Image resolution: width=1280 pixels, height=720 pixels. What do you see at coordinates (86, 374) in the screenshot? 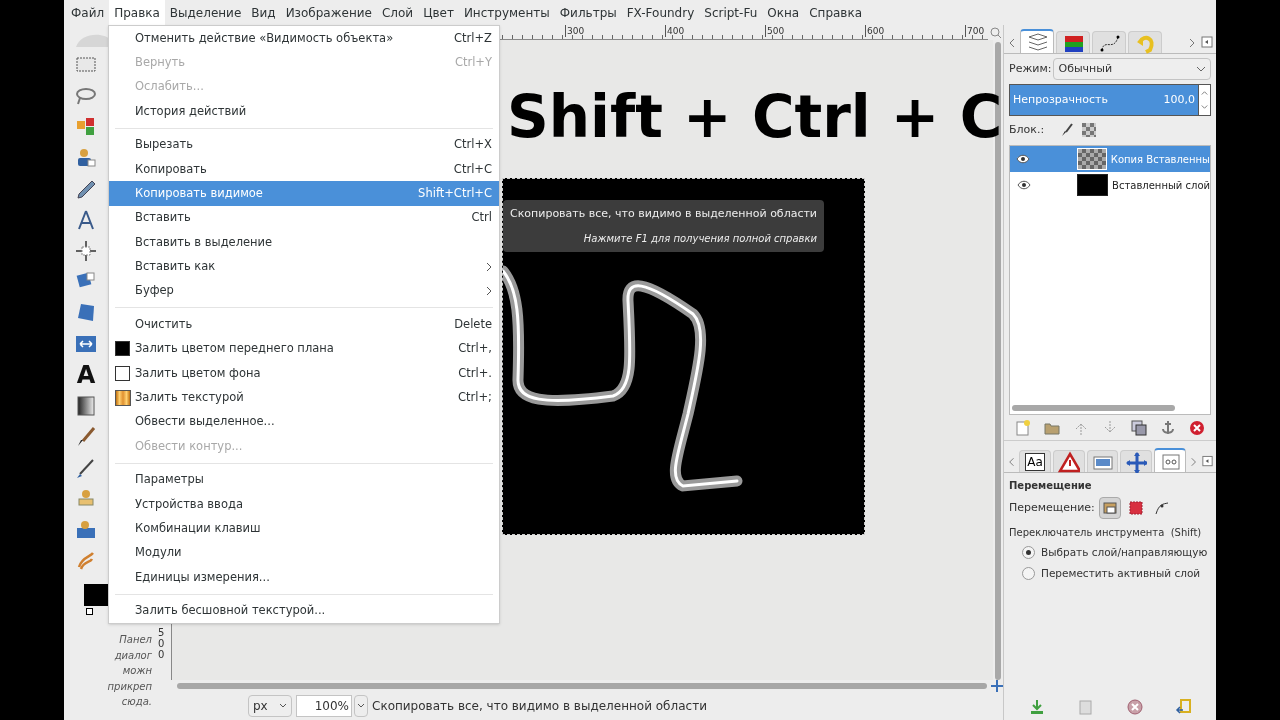
I see `text-tool-icon: A` at bounding box center [86, 374].